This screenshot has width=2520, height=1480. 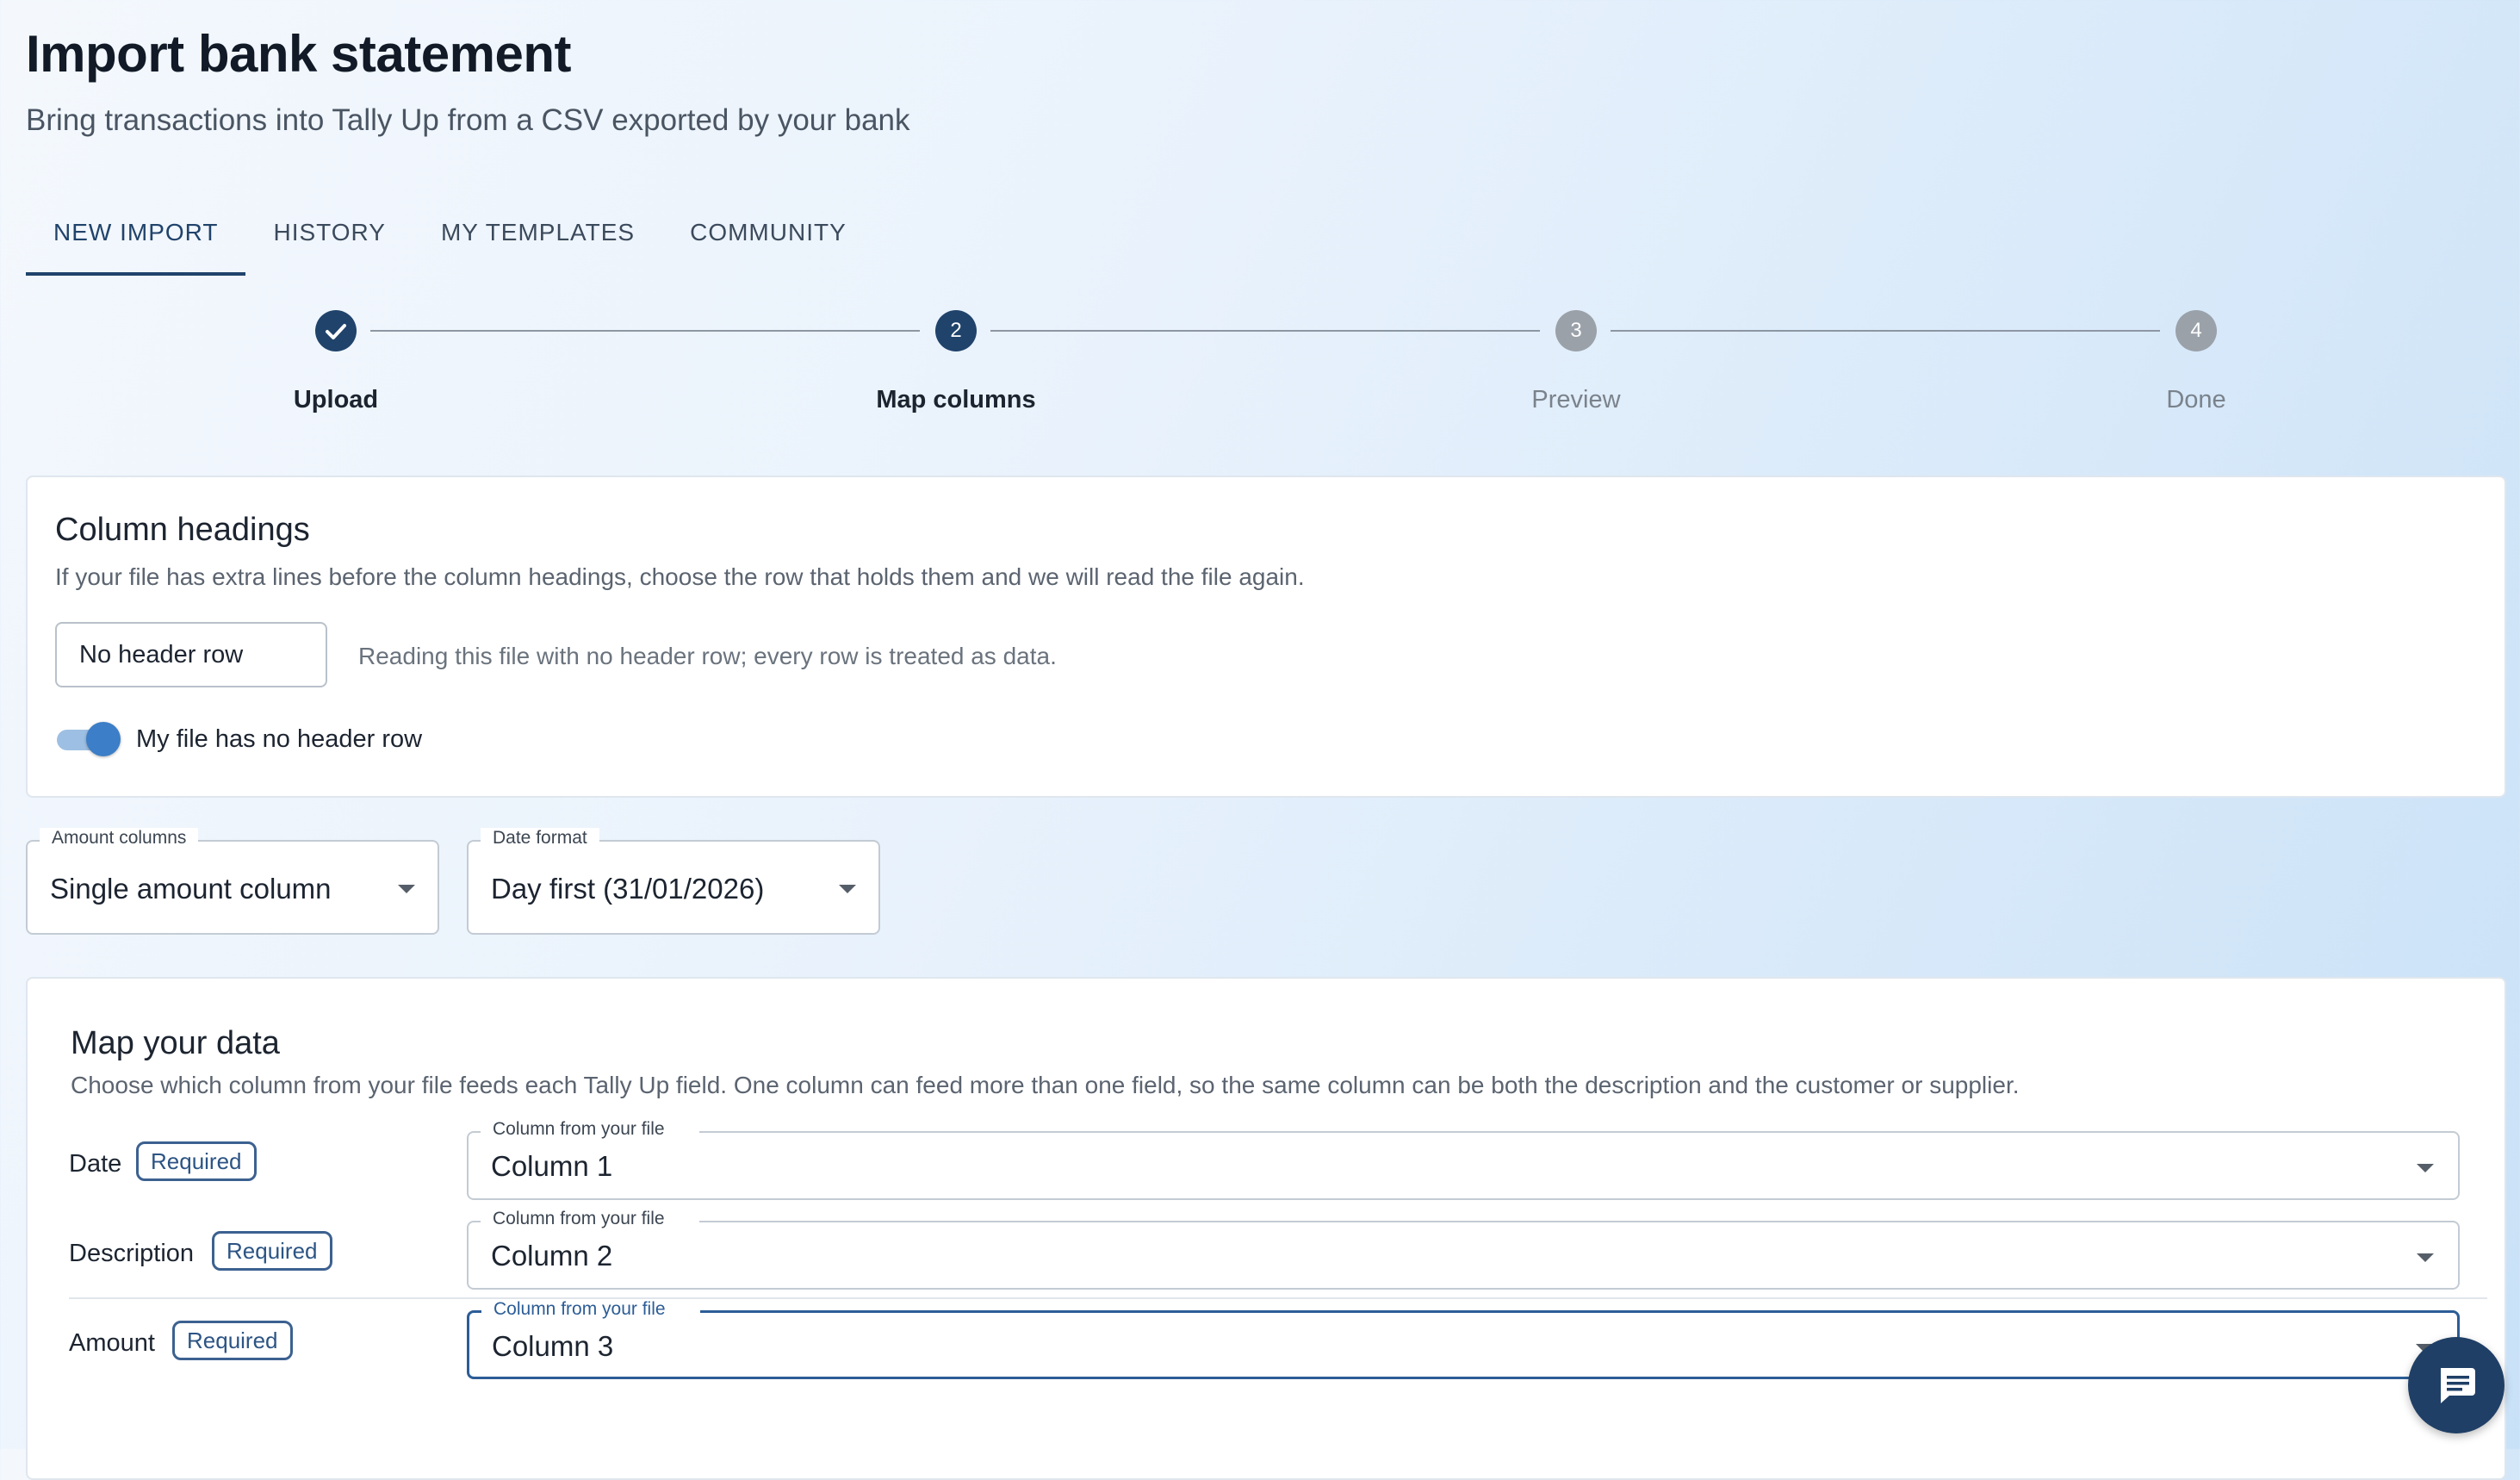 I want to click on tab-new-import: NEW IMPORT, so click(x=136, y=244).